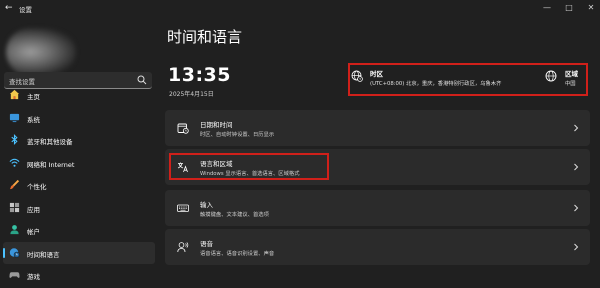  I want to click on region-globe-icon, so click(551, 76).